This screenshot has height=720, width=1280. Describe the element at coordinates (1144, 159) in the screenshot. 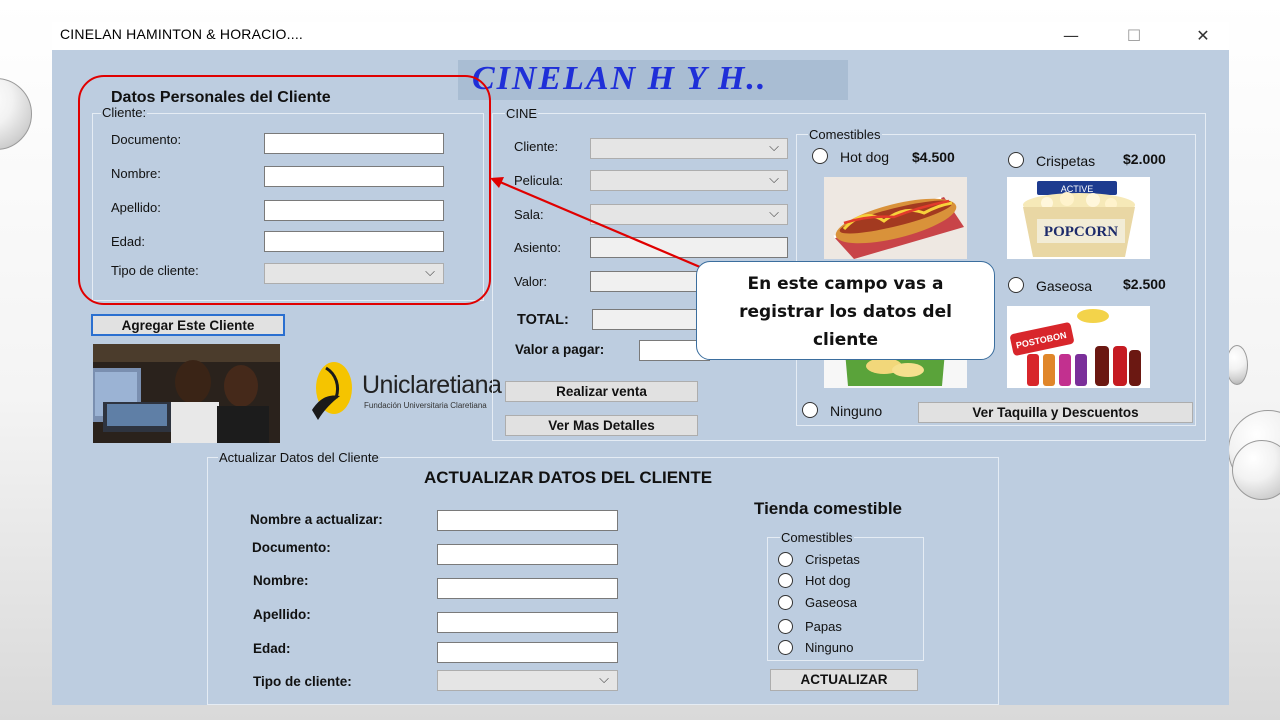

I see `crispetas-price: $2.000` at that location.